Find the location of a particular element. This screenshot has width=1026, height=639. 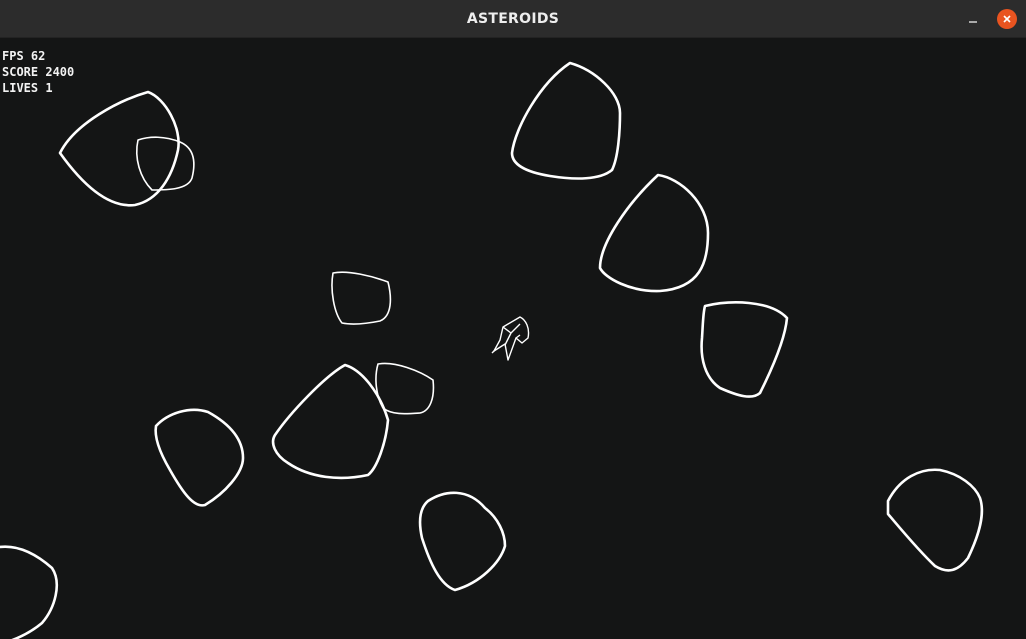

minimize-icon is located at coordinates (973, 22).